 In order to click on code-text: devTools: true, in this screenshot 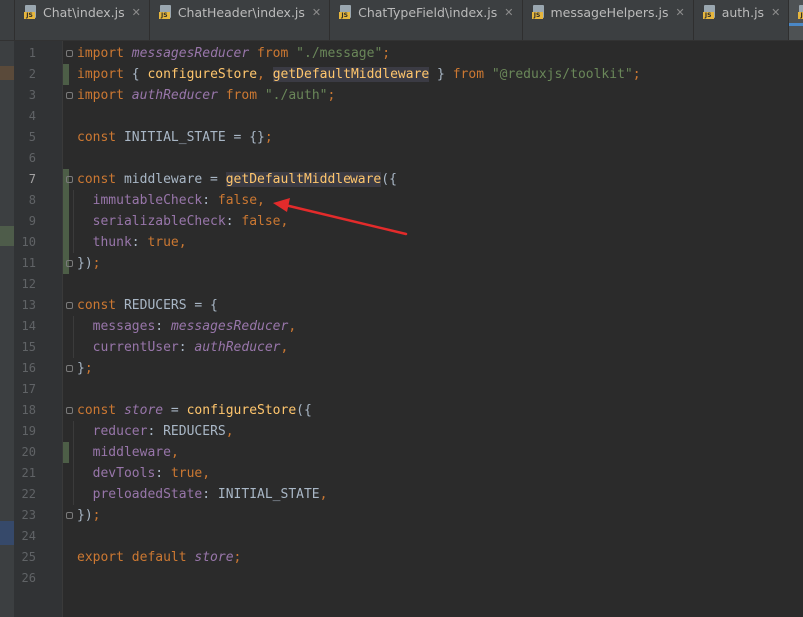, I will do `click(143, 473)`.